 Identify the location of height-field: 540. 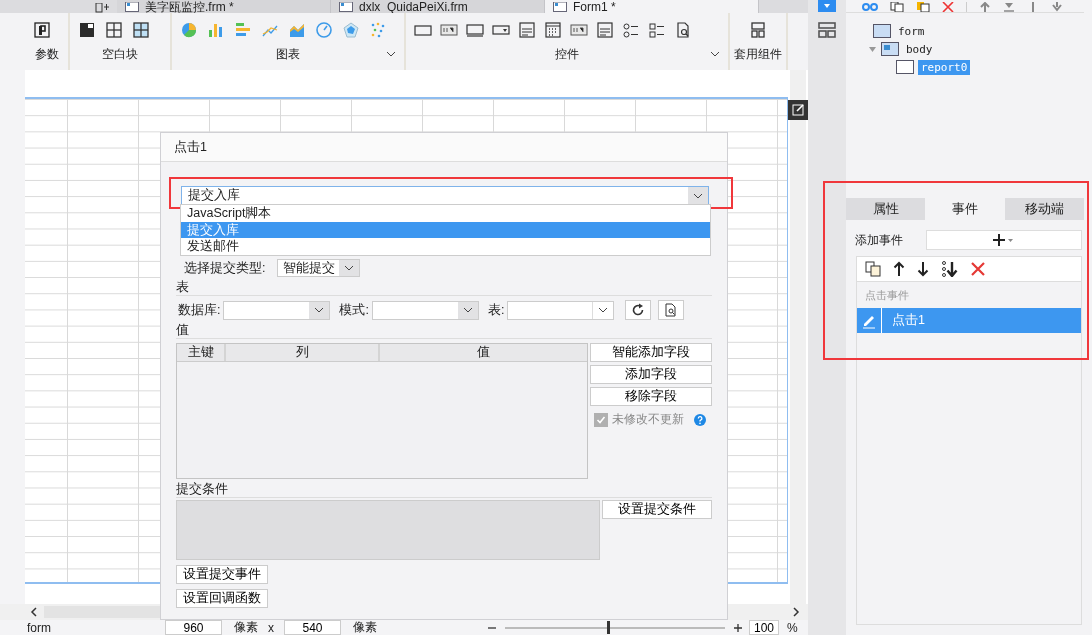
(312, 627).